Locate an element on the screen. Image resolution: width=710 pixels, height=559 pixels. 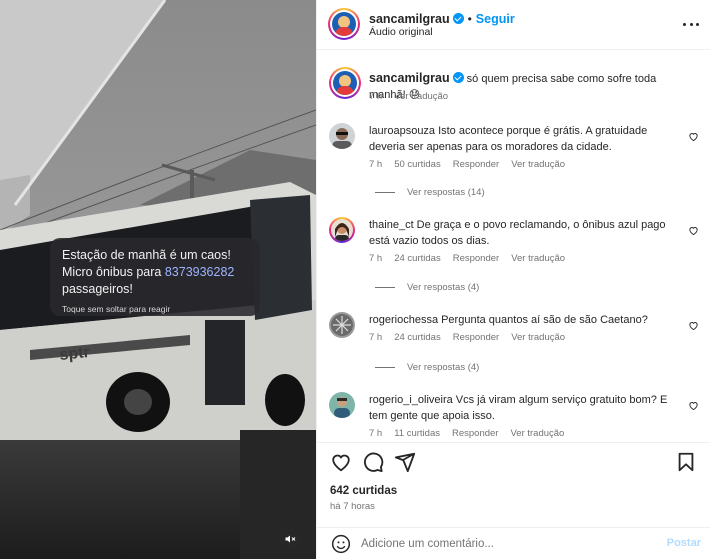
author-username: sancamilgrau is located at coordinates (409, 19).